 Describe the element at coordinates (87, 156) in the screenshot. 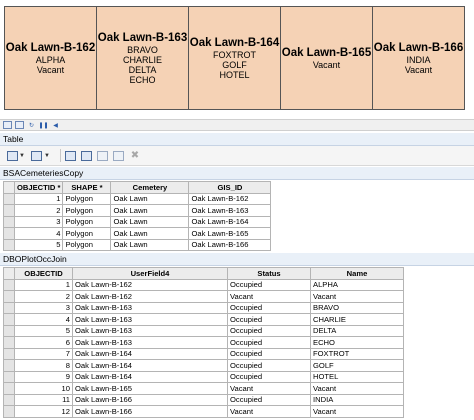

I see `switch-selection-icon` at that location.